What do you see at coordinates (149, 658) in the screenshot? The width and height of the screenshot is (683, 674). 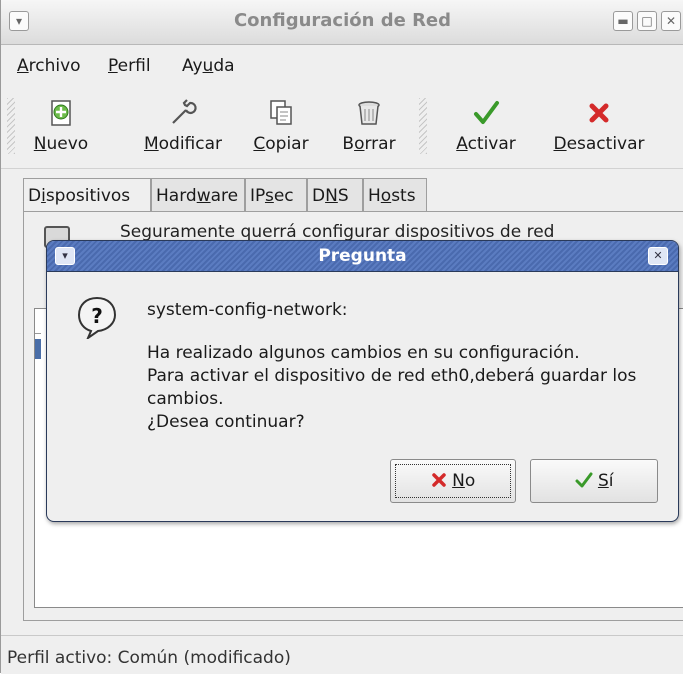 I see `status-text: Perfil activo: Común (modificado)` at bounding box center [149, 658].